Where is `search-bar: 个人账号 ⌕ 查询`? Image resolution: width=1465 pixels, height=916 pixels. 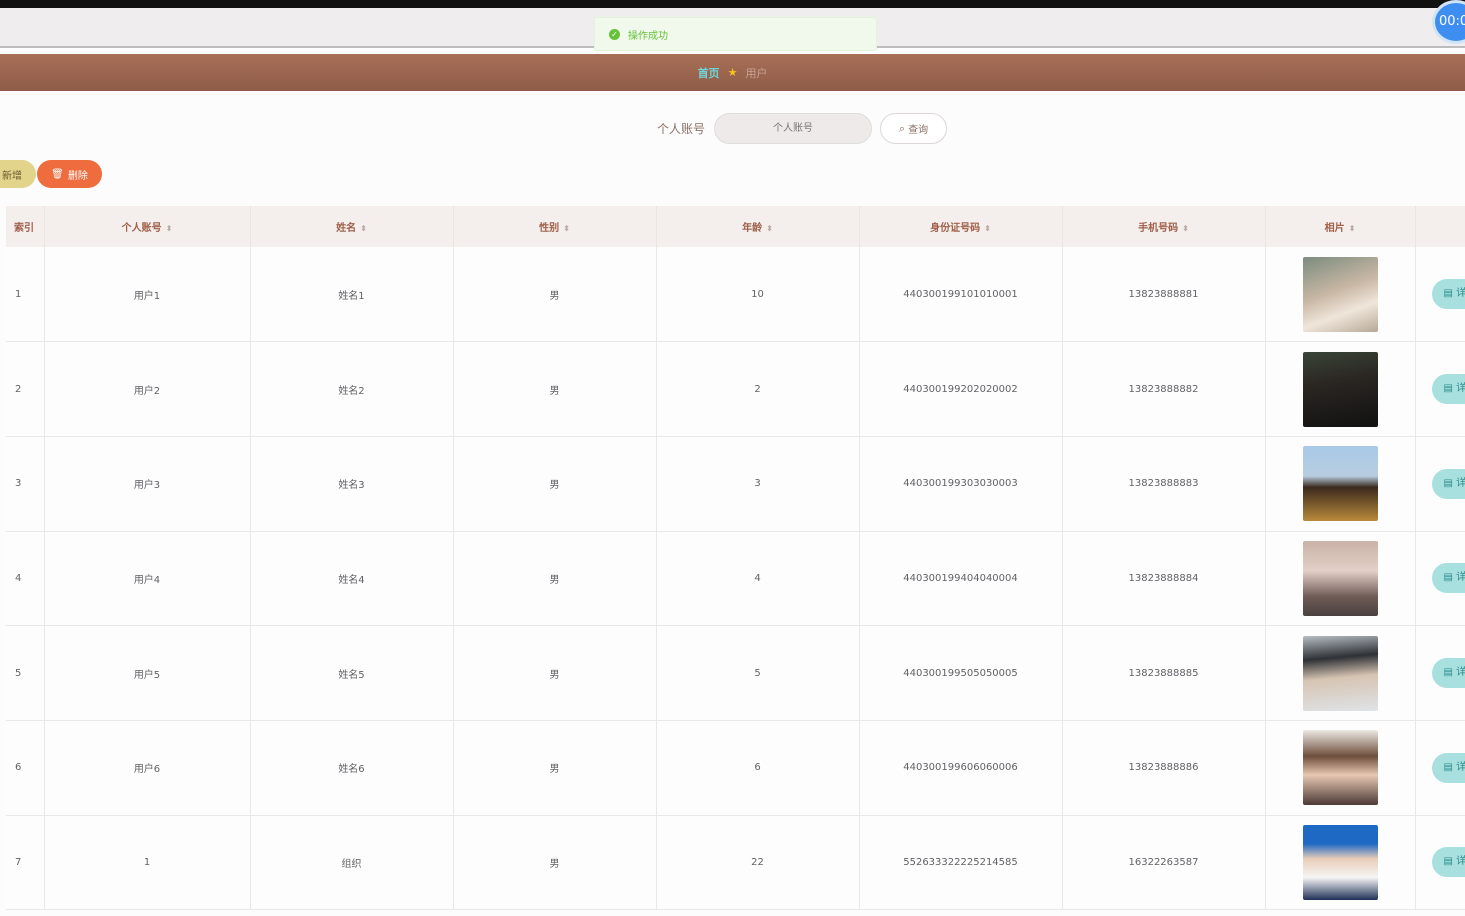
search-bar: 个人账号 ⌕ 查询 is located at coordinates (802, 128).